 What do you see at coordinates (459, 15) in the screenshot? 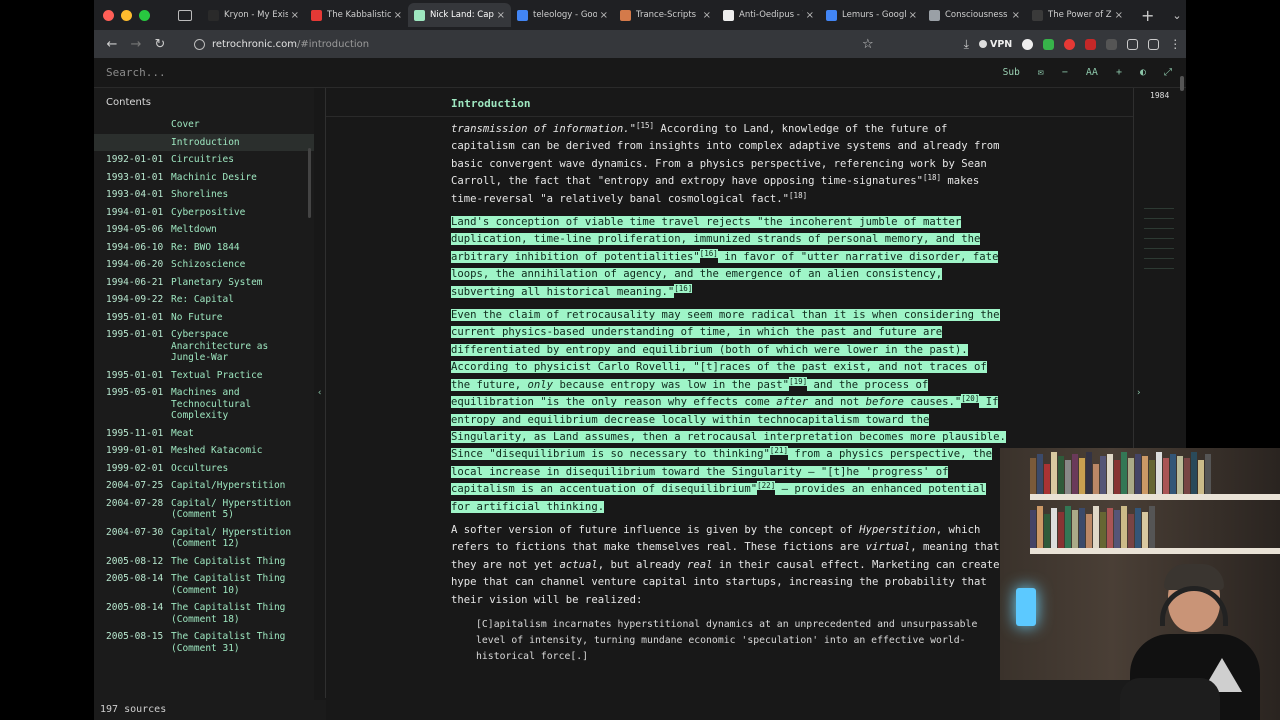
I see `browser-tab: Nick Land: Capit ×` at bounding box center [459, 15].